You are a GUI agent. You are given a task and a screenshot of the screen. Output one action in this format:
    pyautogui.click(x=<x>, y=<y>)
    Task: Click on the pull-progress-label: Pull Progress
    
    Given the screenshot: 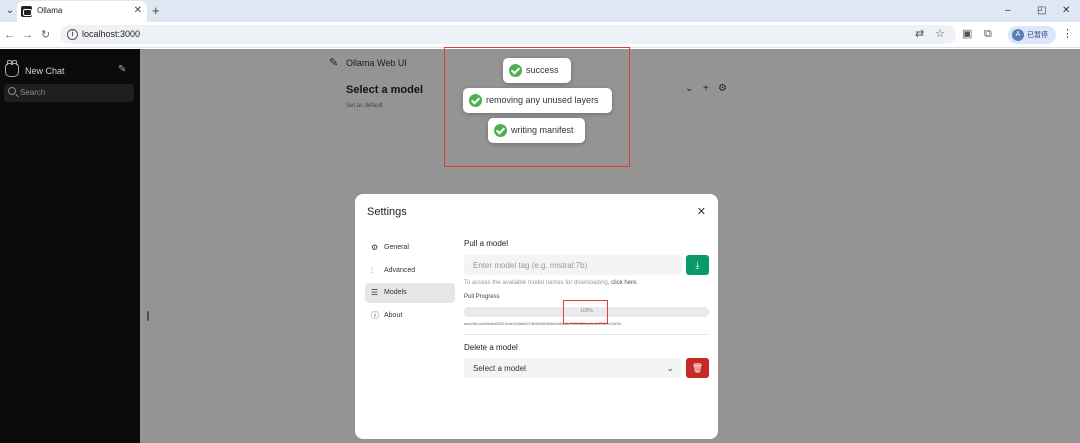 What is the action you would take?
    pyautogui.click(x=482, y=297)
    